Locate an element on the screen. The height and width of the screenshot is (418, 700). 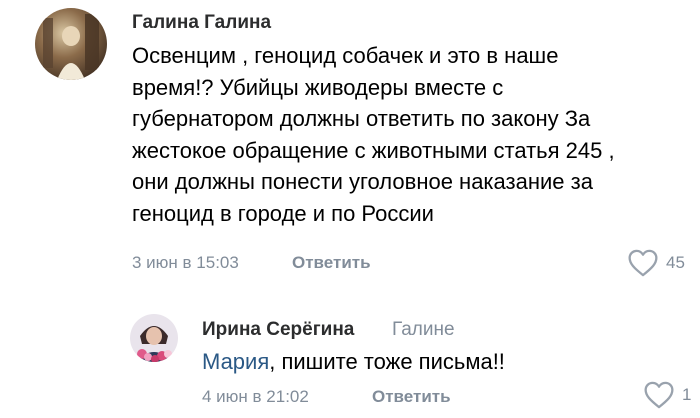
reply-author: Ирина Серёгина is located at coordinates (278, 330).